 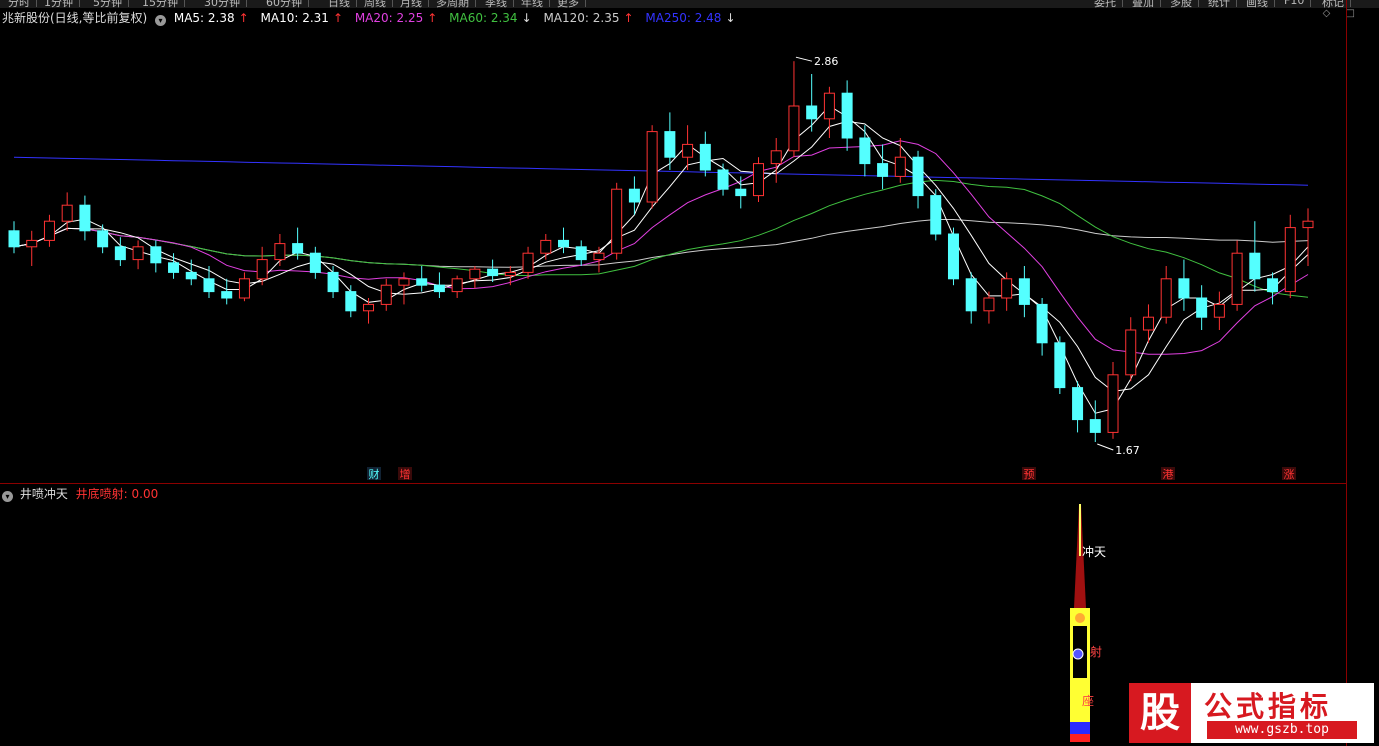 I want to click on watermark-url: www.gszb.top, so click(x=1282, y=730).